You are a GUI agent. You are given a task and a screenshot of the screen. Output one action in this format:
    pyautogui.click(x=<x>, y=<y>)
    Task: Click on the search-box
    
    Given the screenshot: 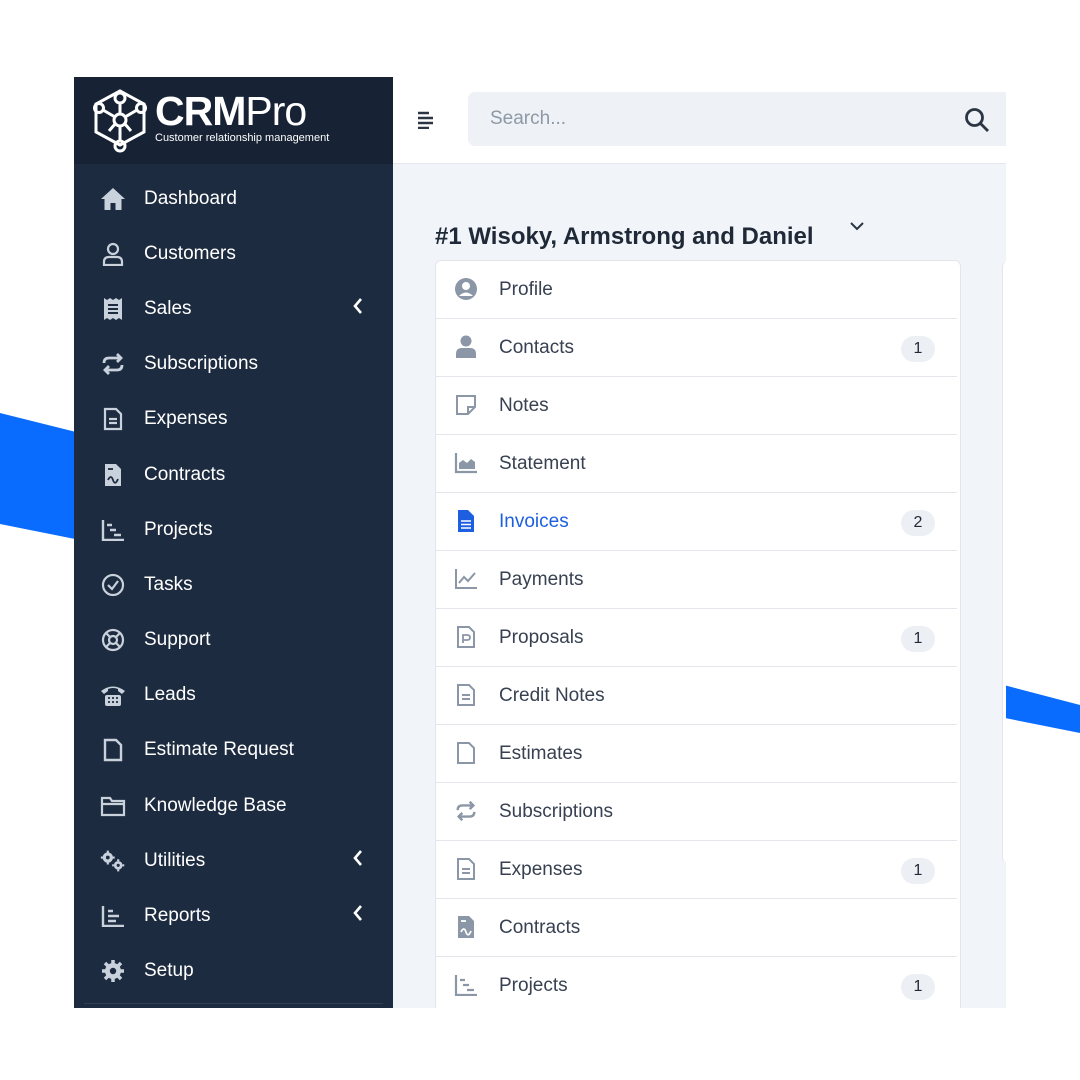 What is the action you would take?
    pyautogui.click(x=737, y=119)
    